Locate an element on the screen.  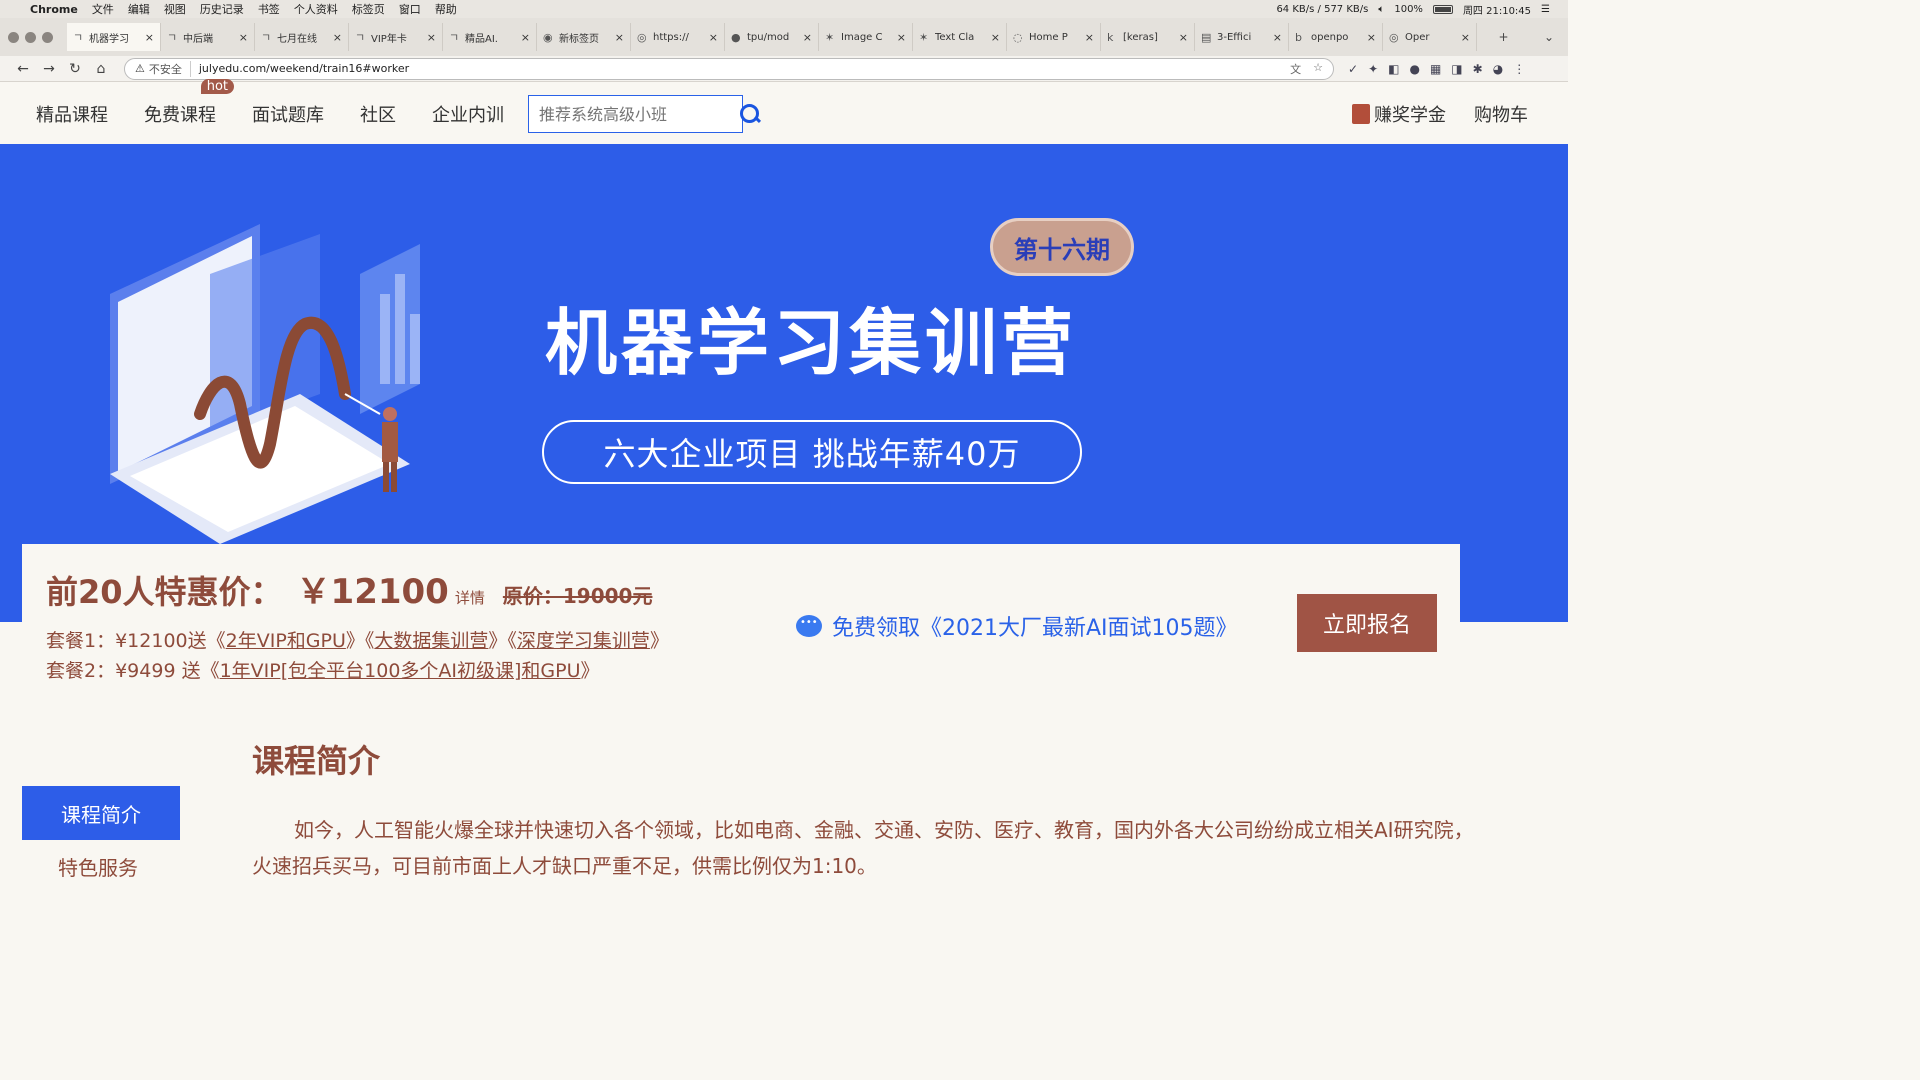
signup-button: 立即报名 is located at coordinates (1367, 623).